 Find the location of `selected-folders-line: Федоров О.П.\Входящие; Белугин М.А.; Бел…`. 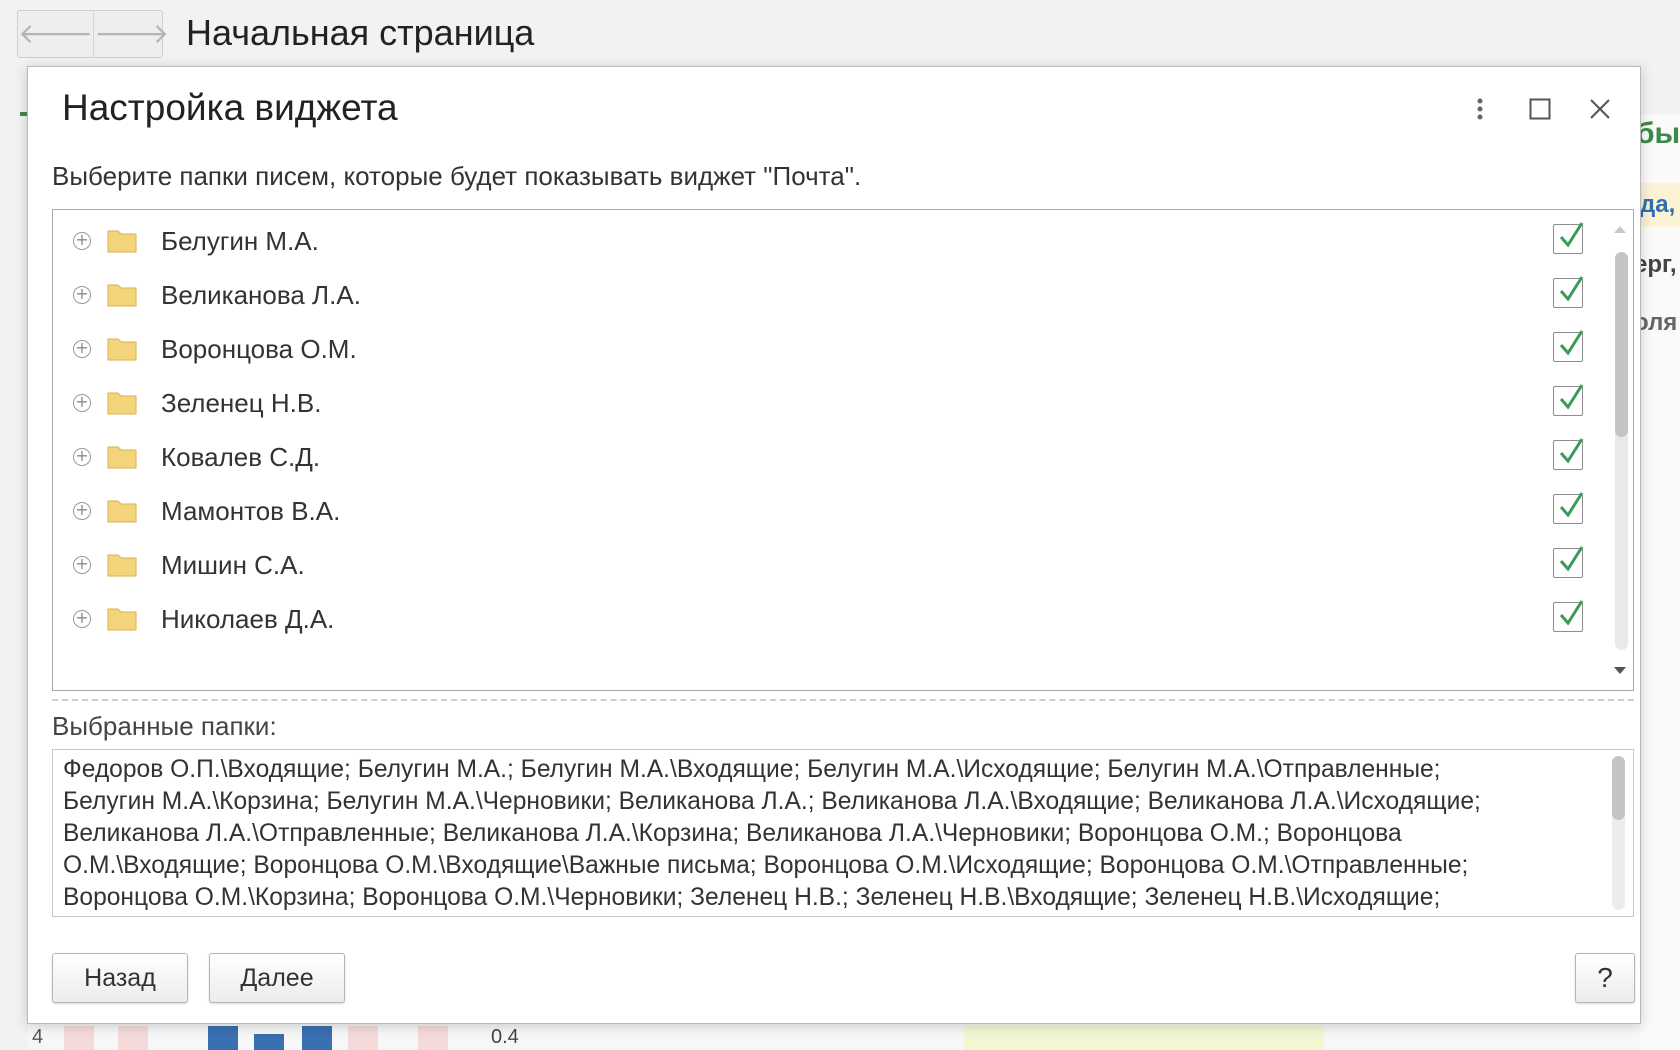

selected-folders-line: Федоров О.П.\Входящие; Белугин М.А.; Бел… is located at coordinates (752, 769).